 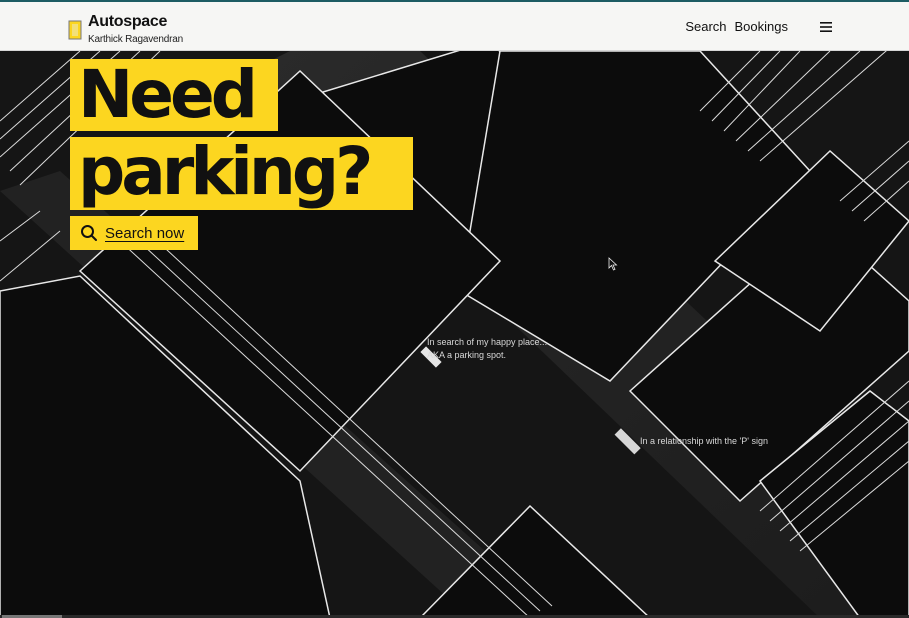 What do you see at coordinates (467, 355) in the screenshot?
I see `caption-happy-place-line-2: AKA a parking spot.` at bounding box center [467, 355].